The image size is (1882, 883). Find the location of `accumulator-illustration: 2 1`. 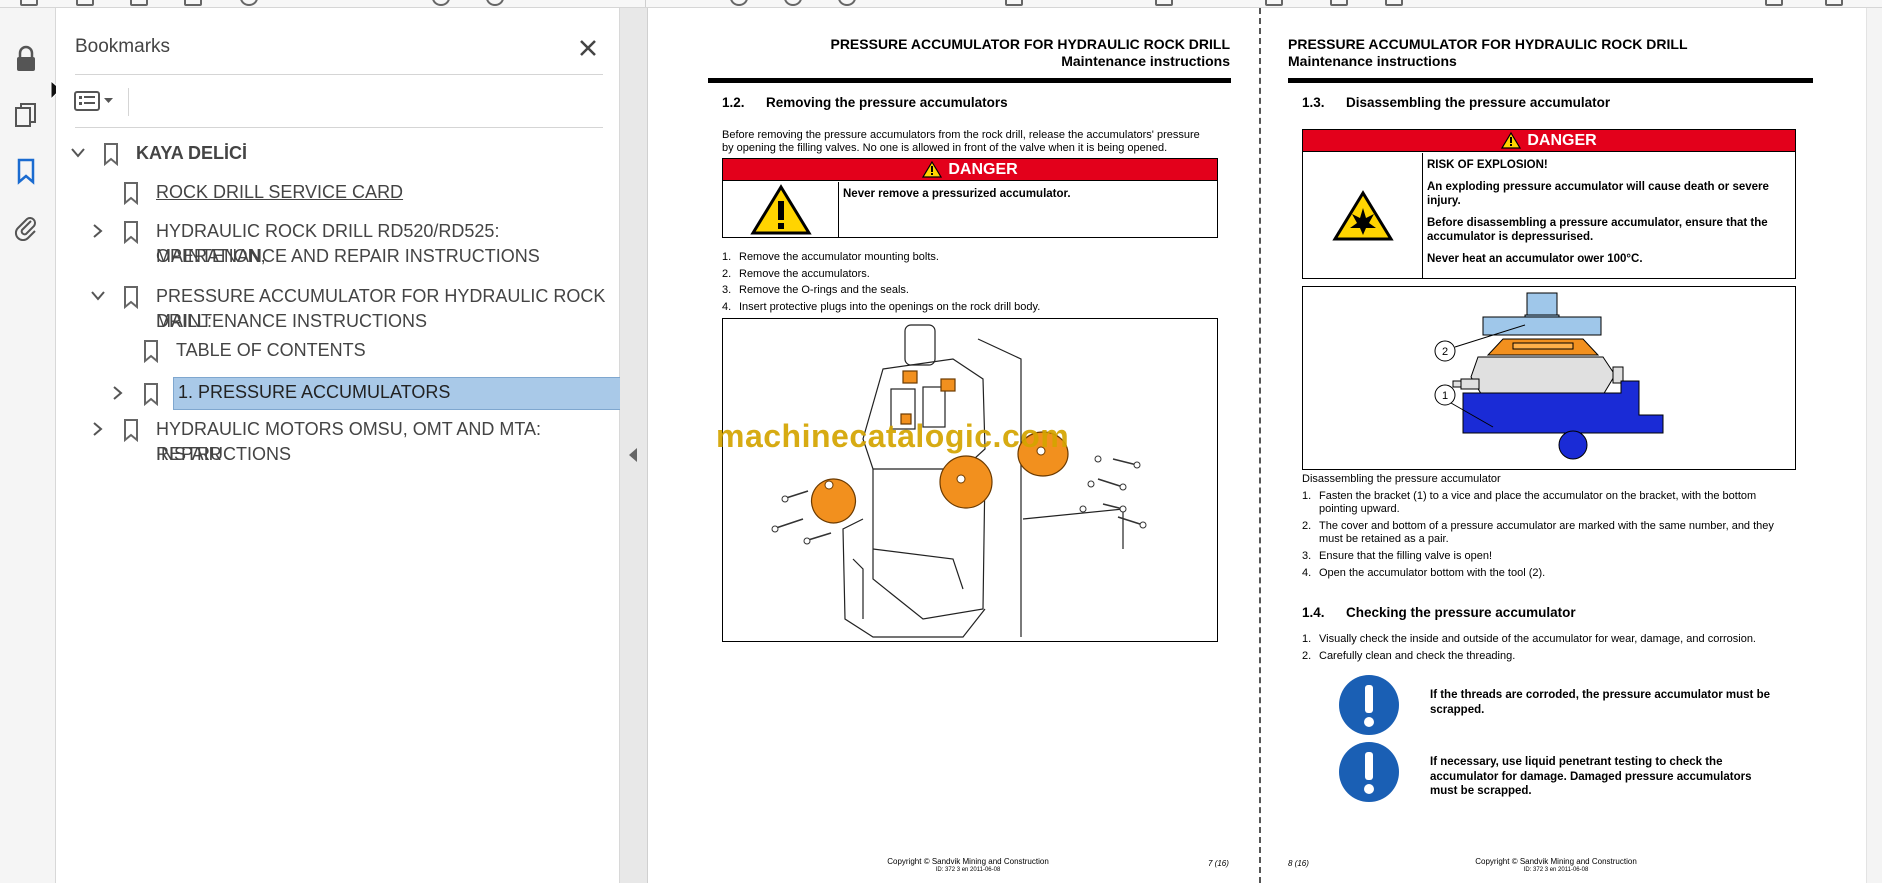

accumulator-illustration: 2 1 is located at coordinates (1549, 376).